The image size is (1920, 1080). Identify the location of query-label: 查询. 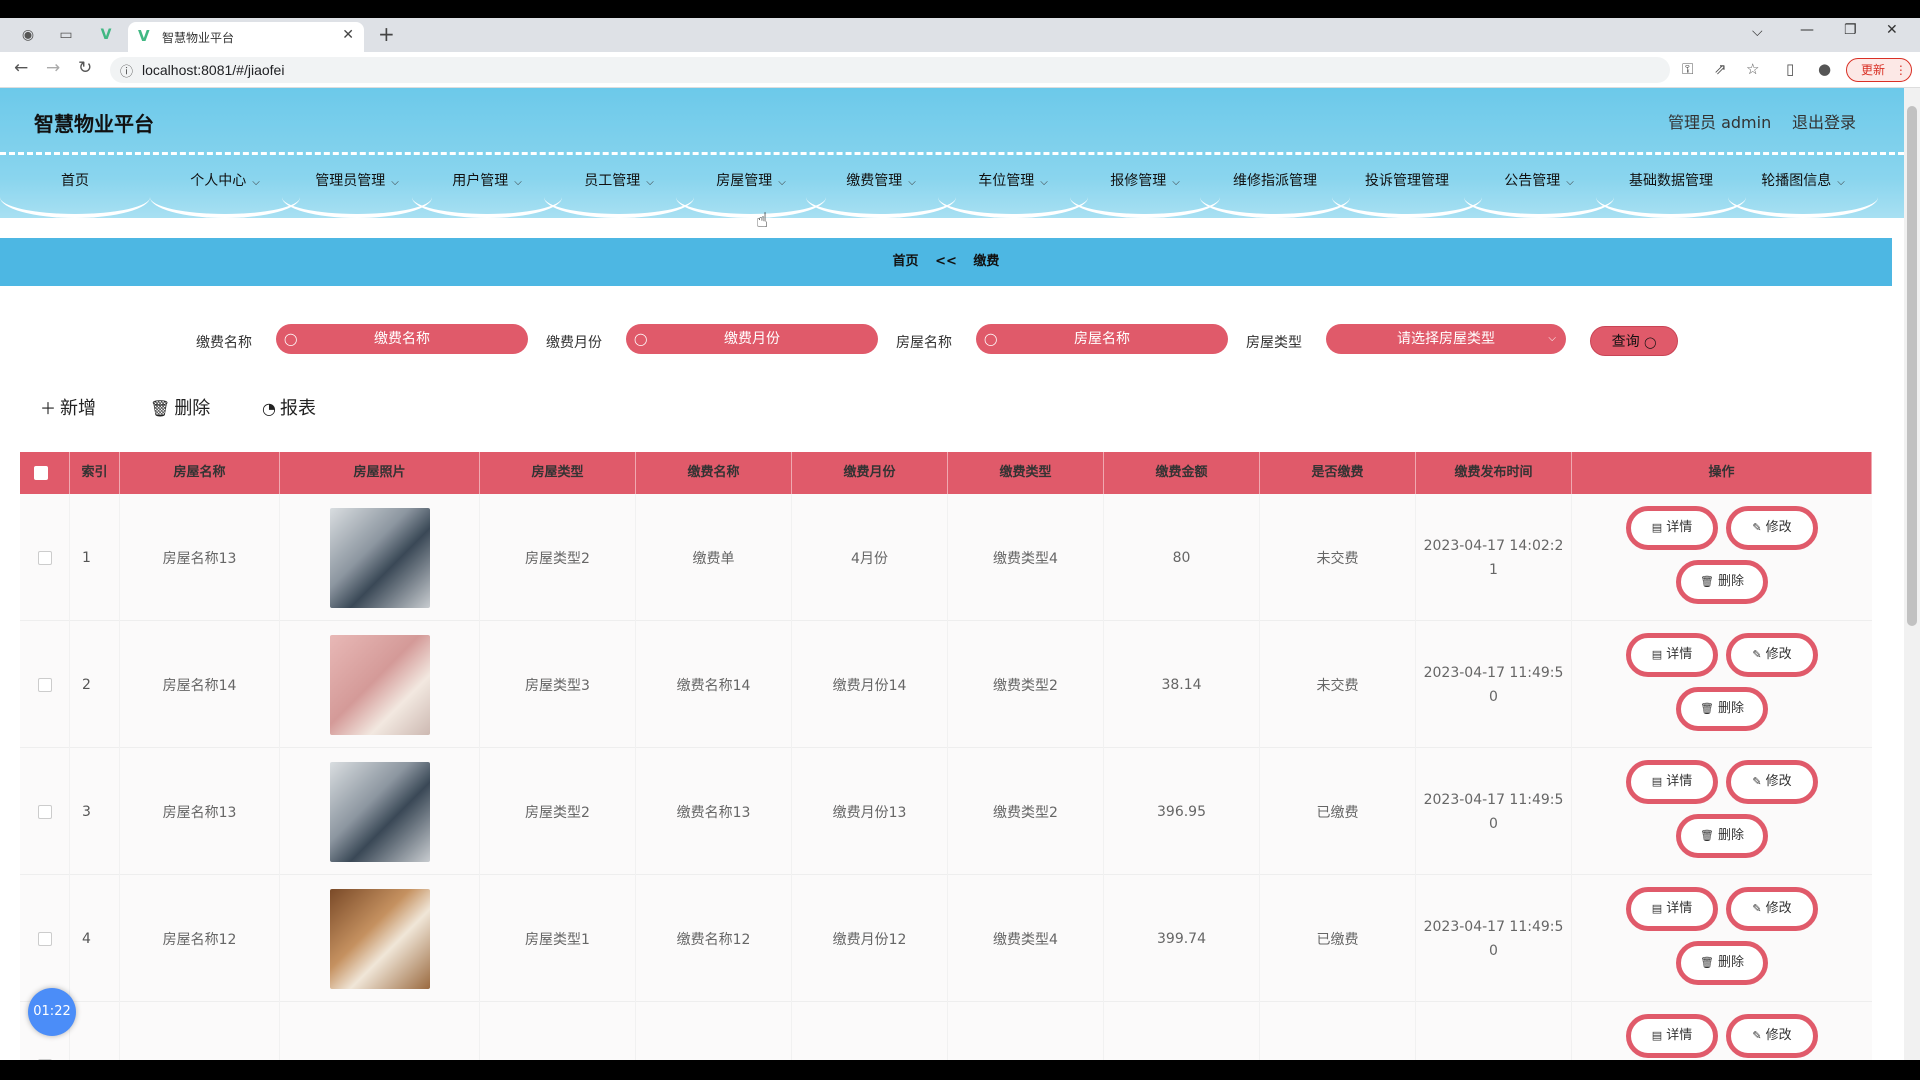
(1625, 342).